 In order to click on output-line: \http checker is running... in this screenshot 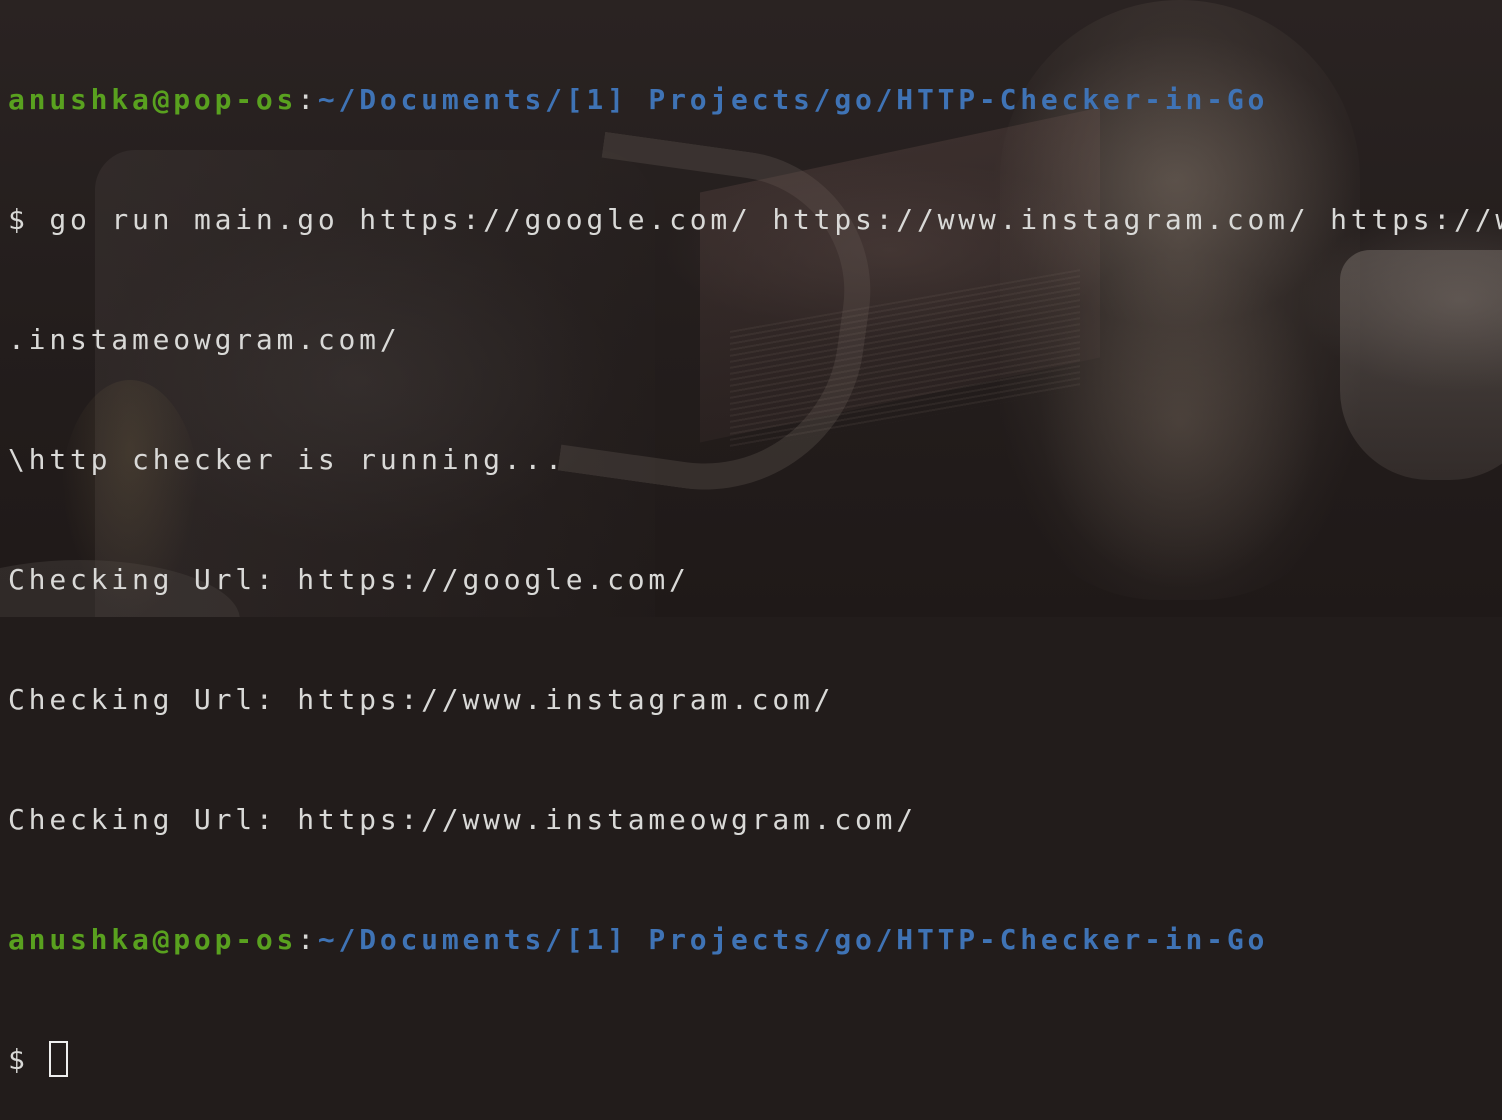, I will do `click(287, 459)`.